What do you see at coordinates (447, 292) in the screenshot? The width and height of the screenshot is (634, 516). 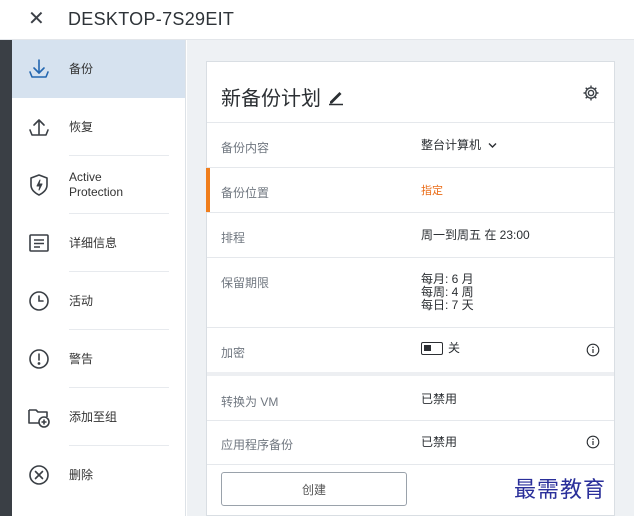 I see `retention-values: 每月: 6 月 每周: 4 周 每日: 7 天` at bounding box center [447, 292].